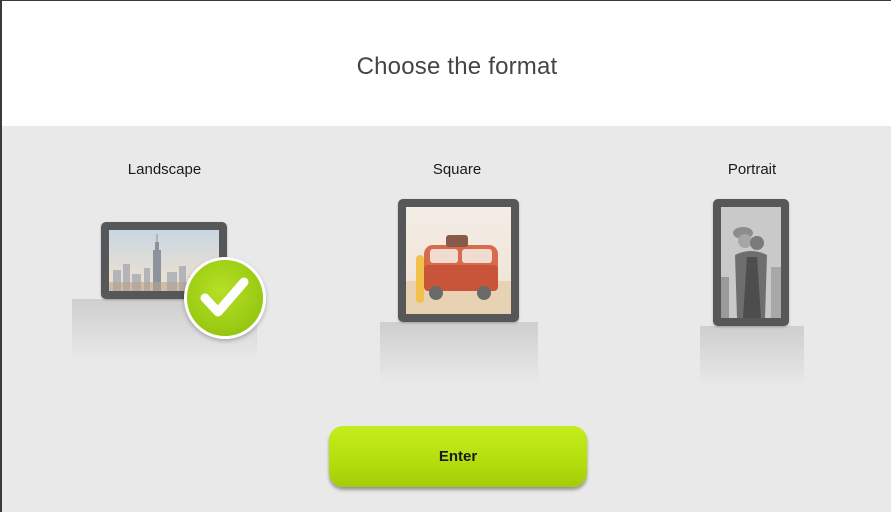 This screenshot has width=891, height=512. I want to click on square-reflection, so click(459, 353).